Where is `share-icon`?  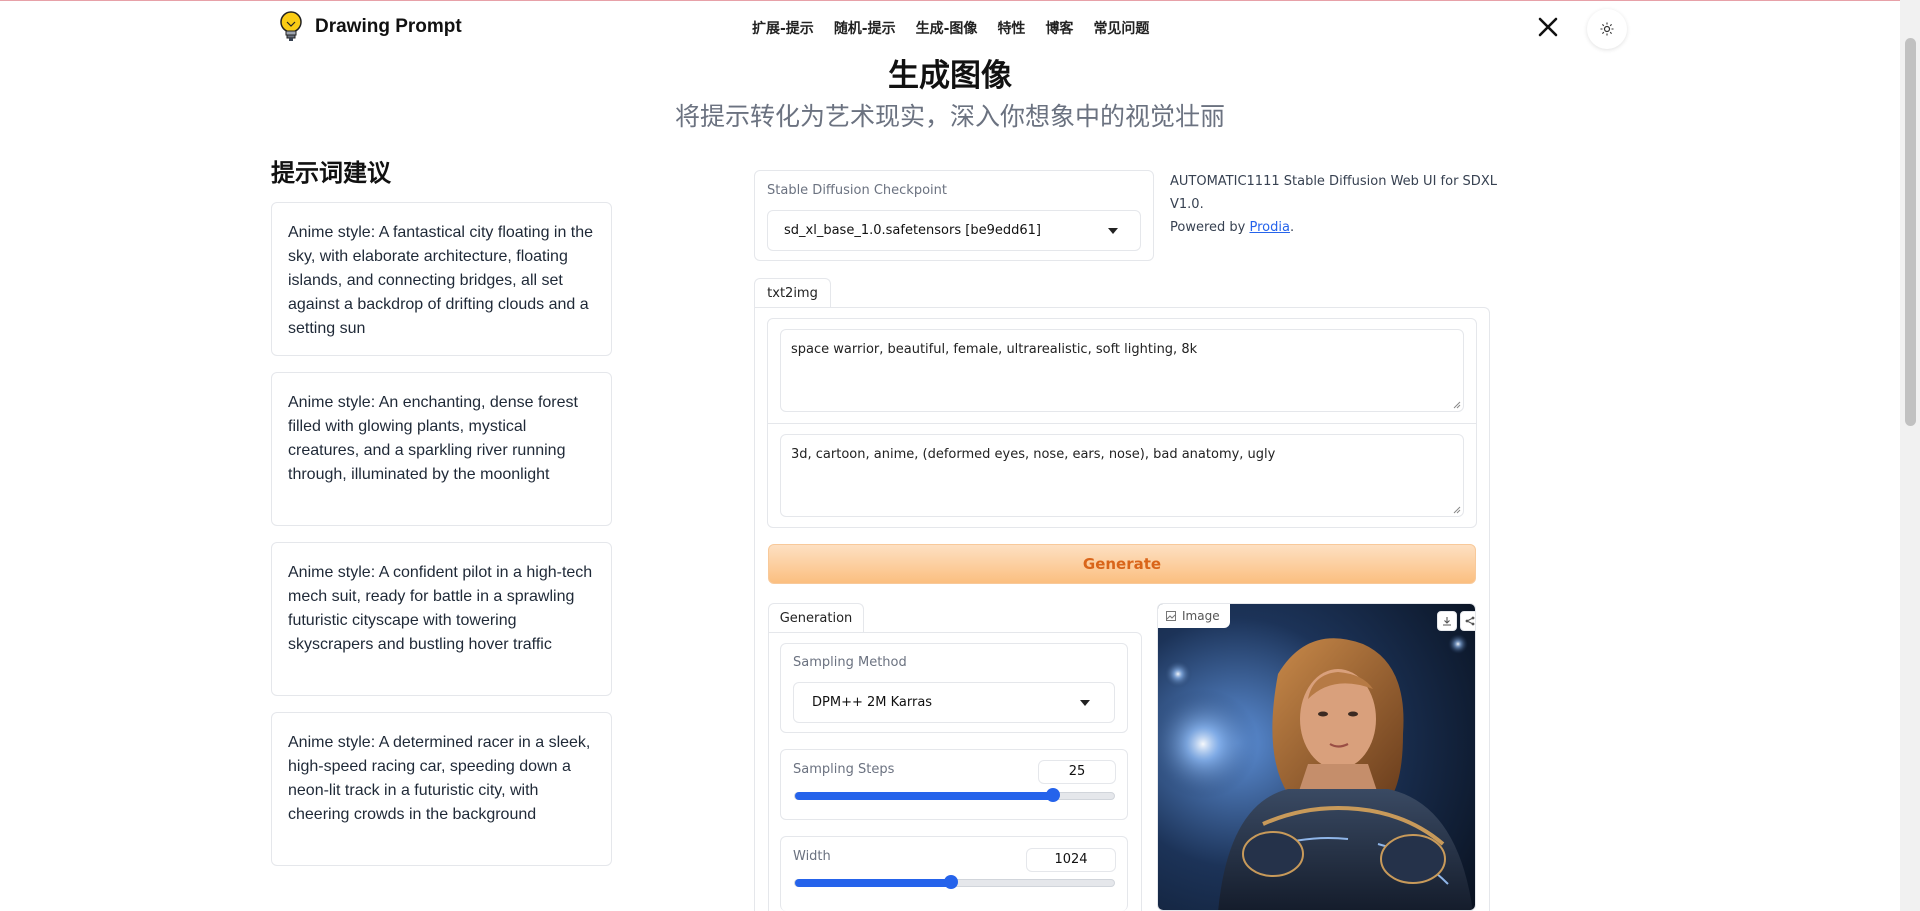 share-icon is located at coordinates (1470, 621).